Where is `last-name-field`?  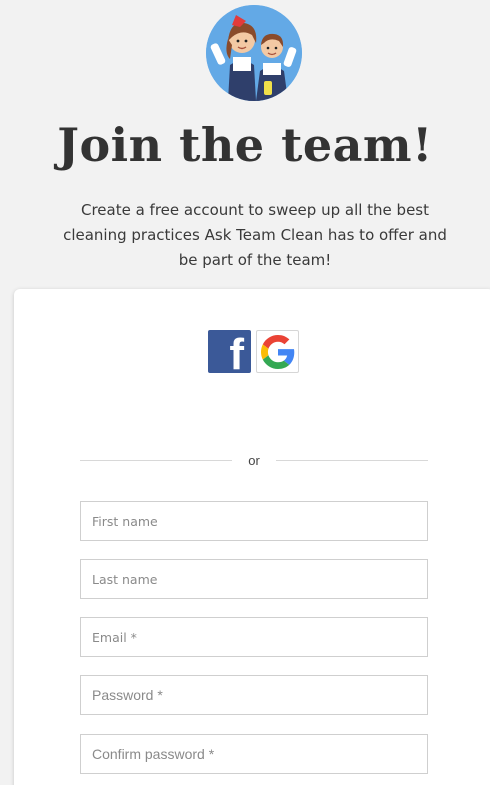 last-name-field is located at coordinates (254, 579).